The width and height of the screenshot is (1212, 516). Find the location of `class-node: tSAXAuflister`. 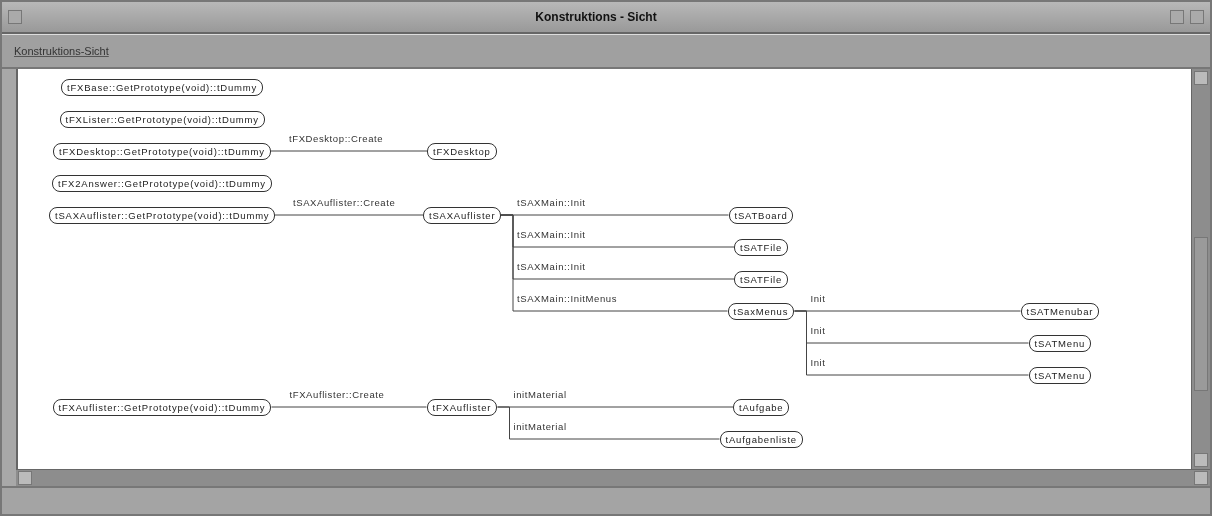

class-node: tSAXAuflister is located at coordinates (462, 215).